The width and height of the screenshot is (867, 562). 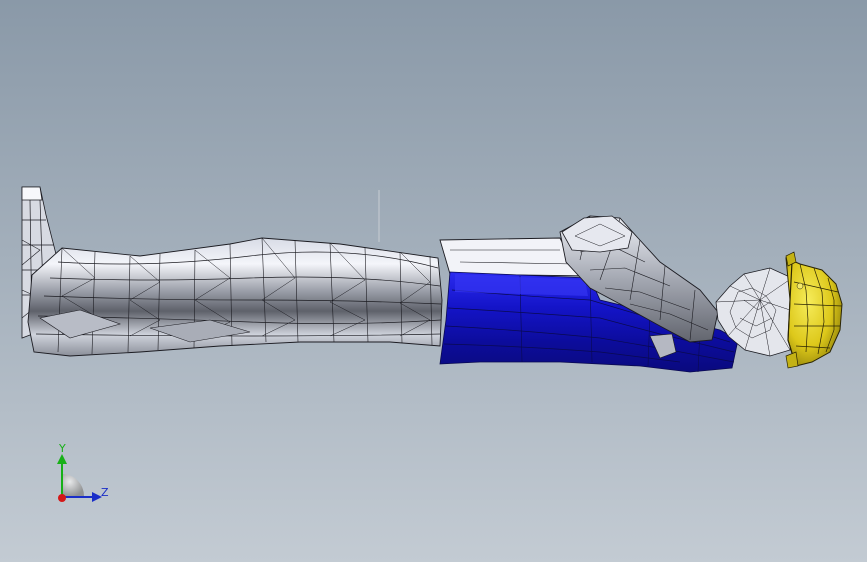 What do you see at coordinates (814, 310) in the screenshot?
I see `helmet` at bounding box center [814, 310].